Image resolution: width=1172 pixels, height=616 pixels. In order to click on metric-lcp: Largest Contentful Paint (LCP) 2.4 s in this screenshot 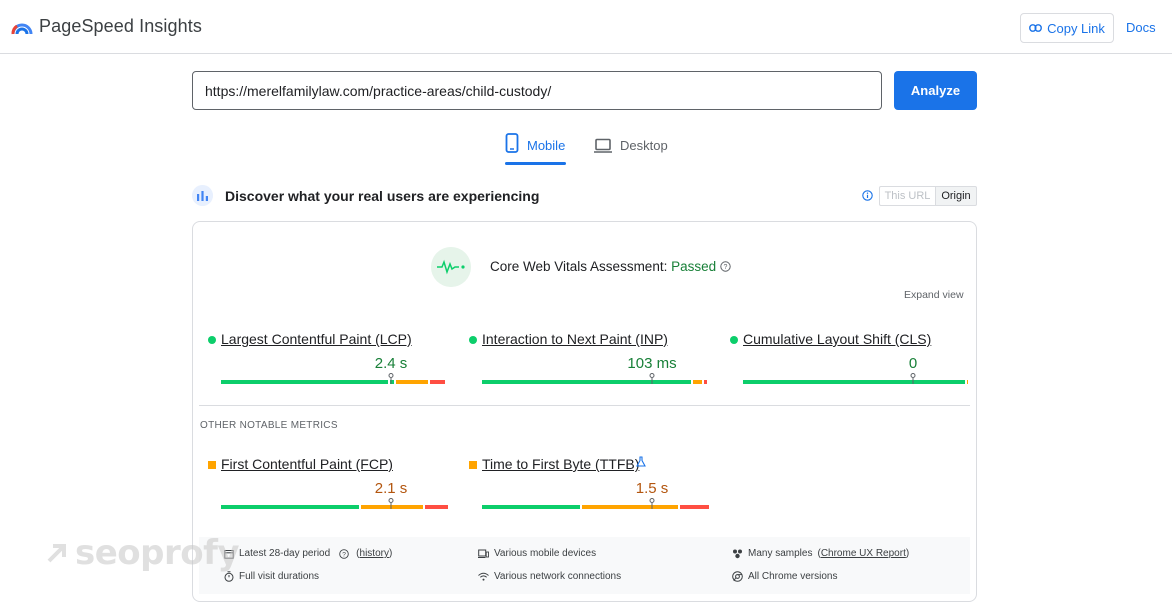, I will do `click(326, 356)`.